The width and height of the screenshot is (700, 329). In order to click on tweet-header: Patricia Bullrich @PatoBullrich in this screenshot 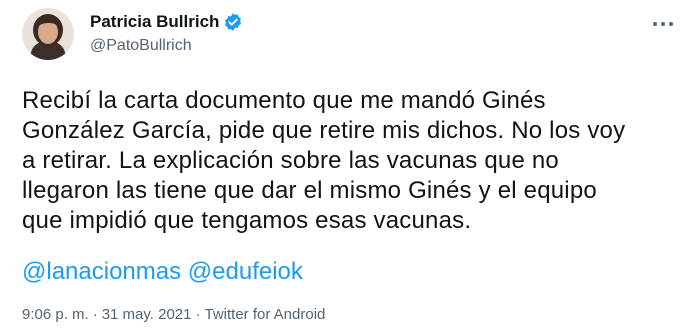, I will do `click(132, 34)`.